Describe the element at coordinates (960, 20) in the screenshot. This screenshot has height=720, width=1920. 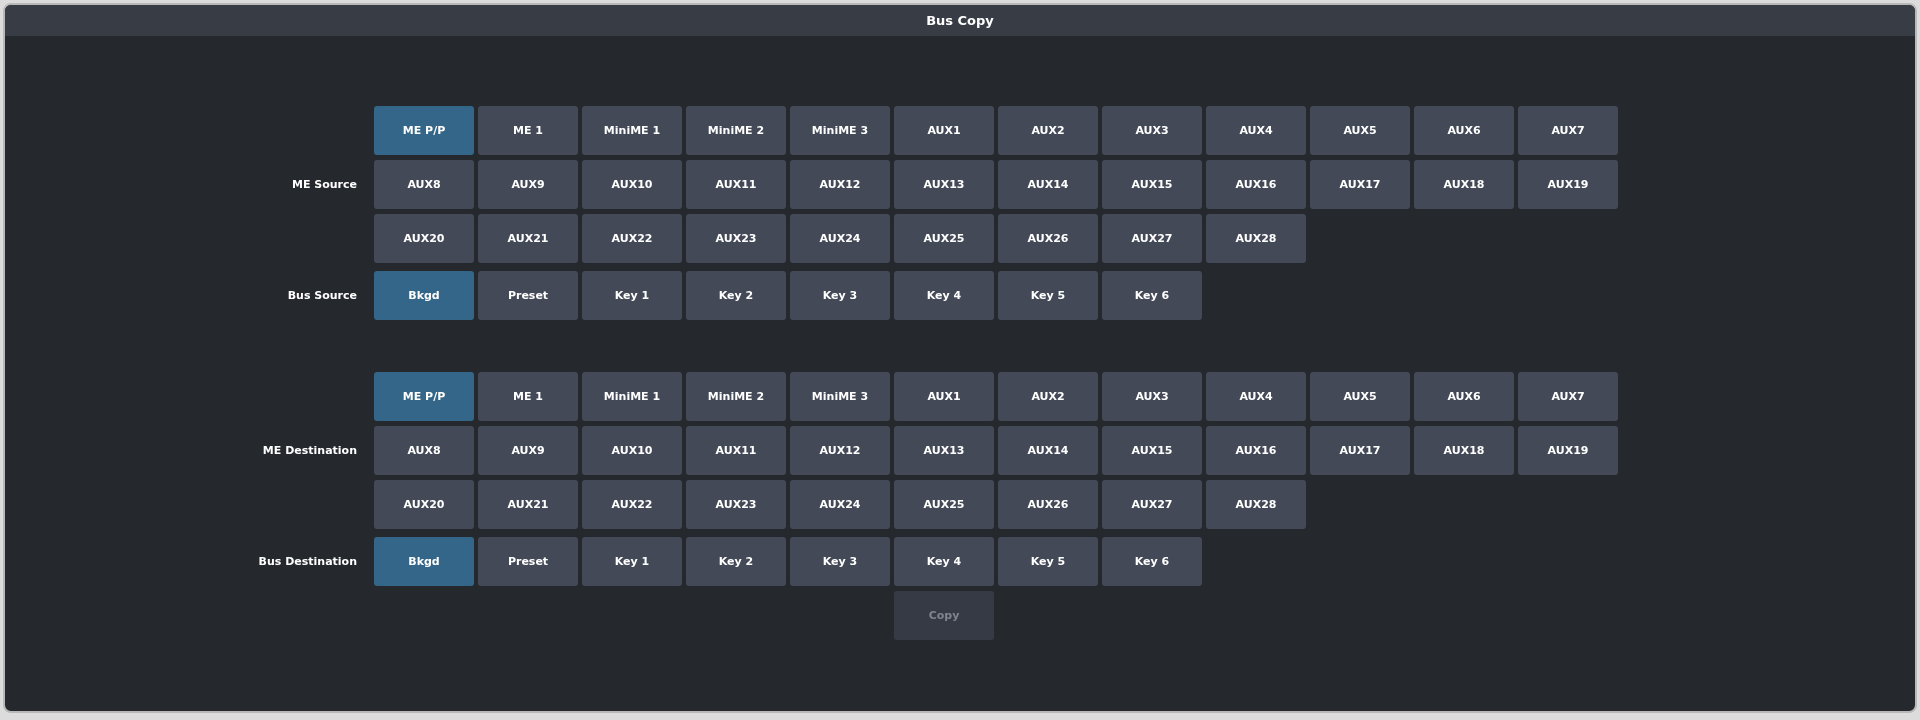
I see `window-title: Bus Copy` at that location.